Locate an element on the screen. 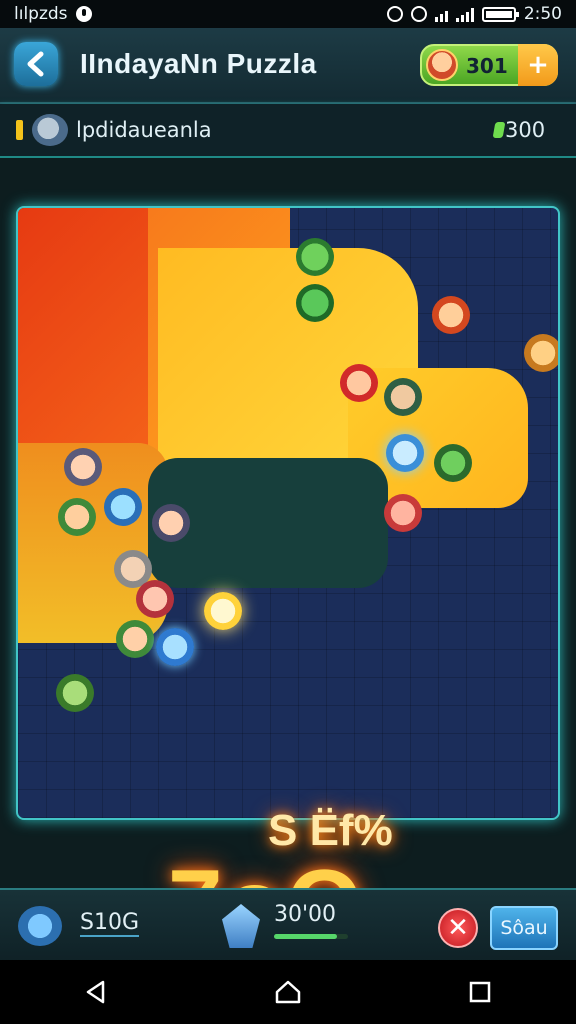  timer-value: 30'00 is located at coordinates (305, 914).